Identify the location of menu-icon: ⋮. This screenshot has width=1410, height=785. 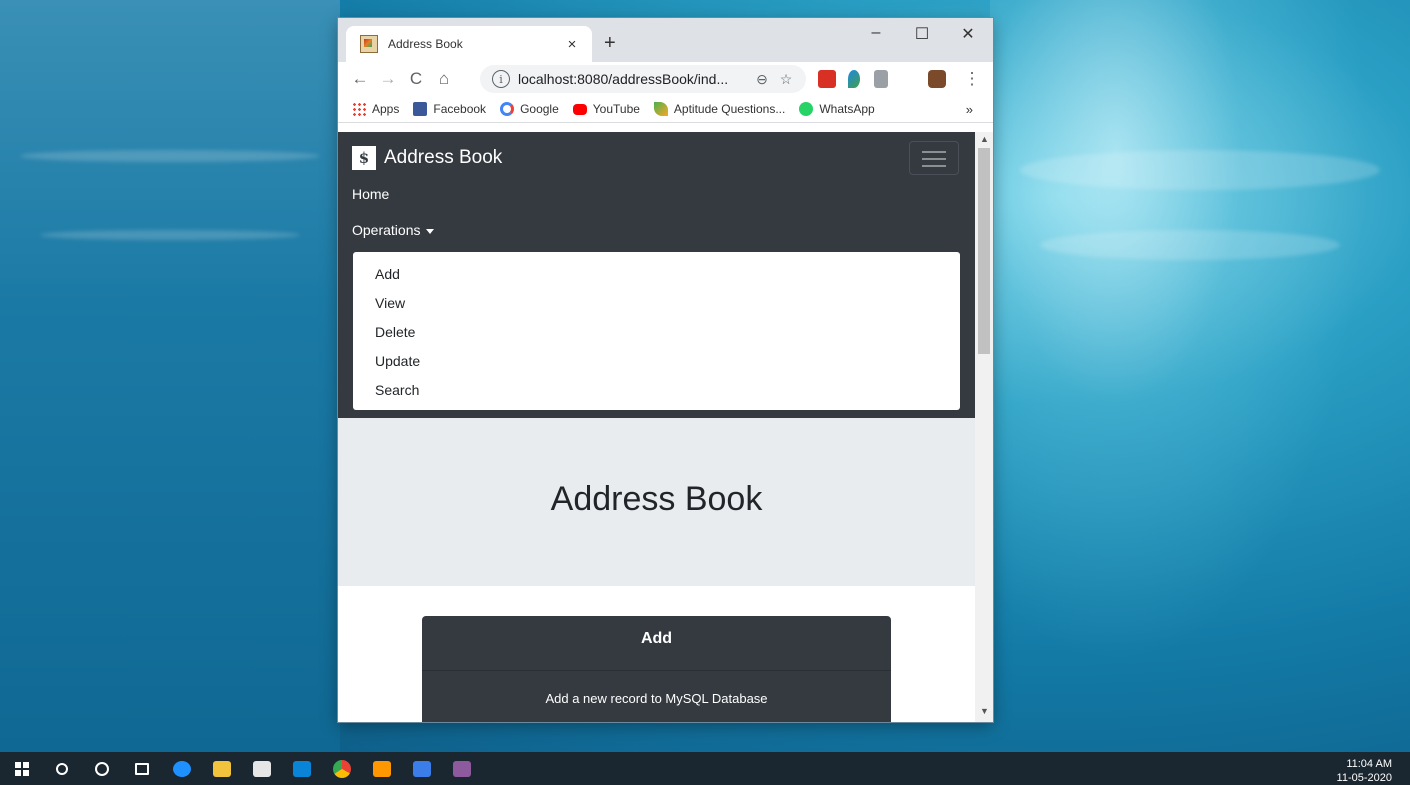
(972, 79).